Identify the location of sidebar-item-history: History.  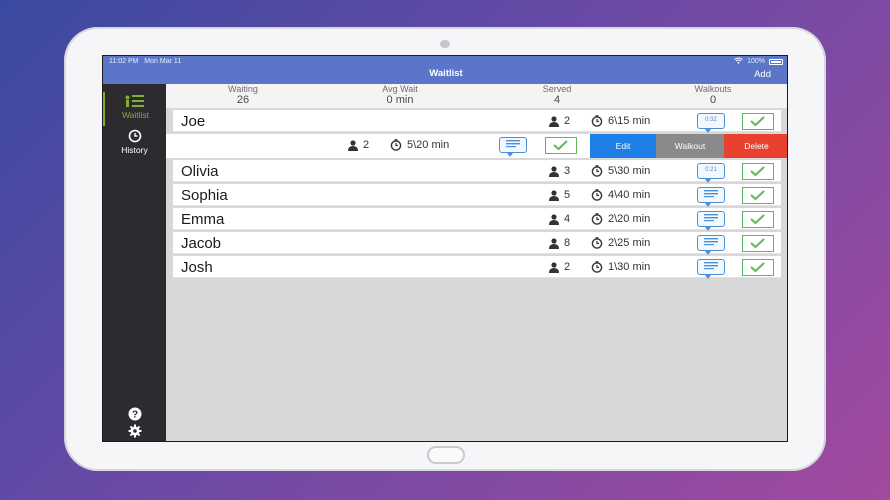
(134, 143).